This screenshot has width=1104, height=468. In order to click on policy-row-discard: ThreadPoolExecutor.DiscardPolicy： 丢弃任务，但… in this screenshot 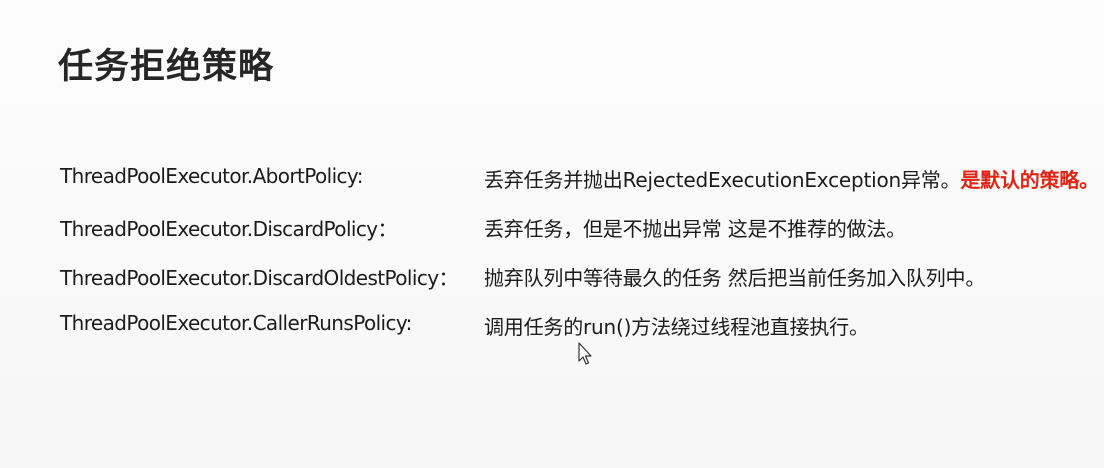, I will do `click(582, 237)`.